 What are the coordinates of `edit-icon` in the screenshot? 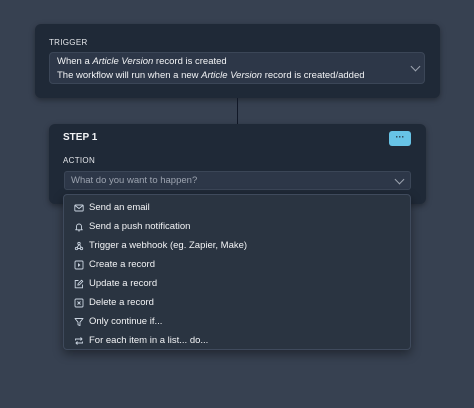 It's located at (79, 284).